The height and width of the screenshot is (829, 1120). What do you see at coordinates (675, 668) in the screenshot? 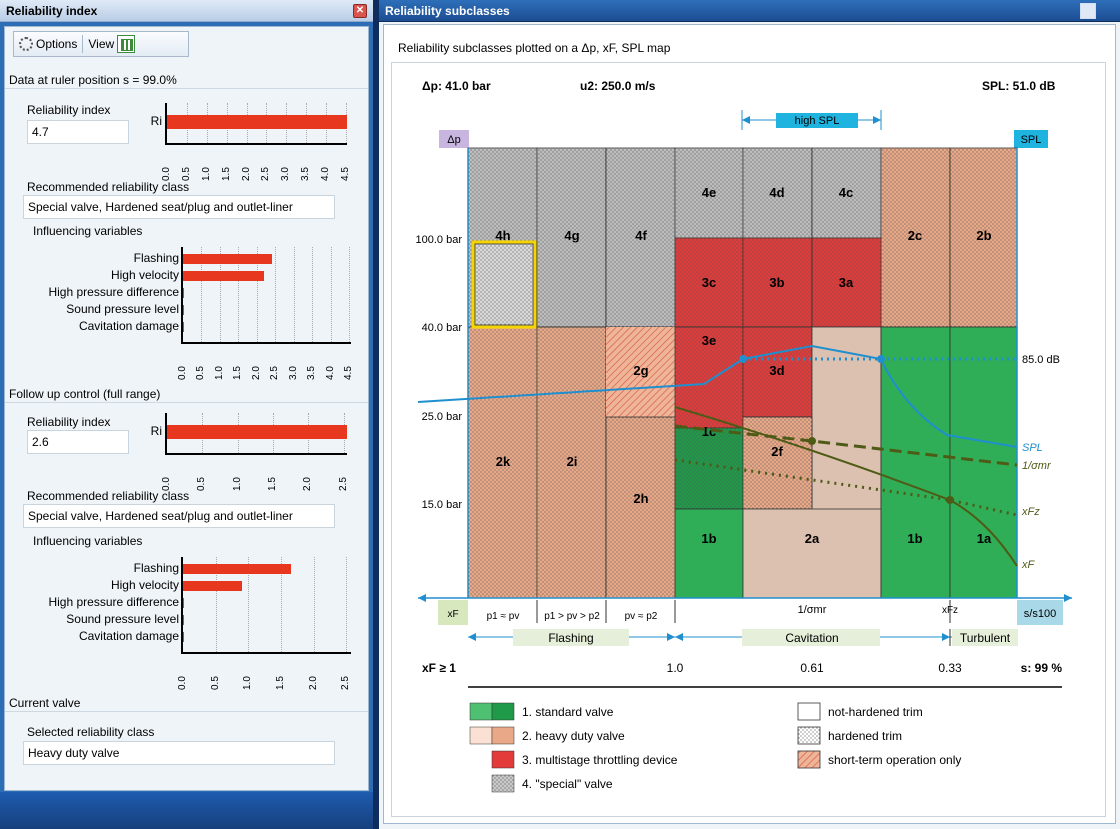
I see `scale-tick-1: 1.0` at bounding box center [675, 668].